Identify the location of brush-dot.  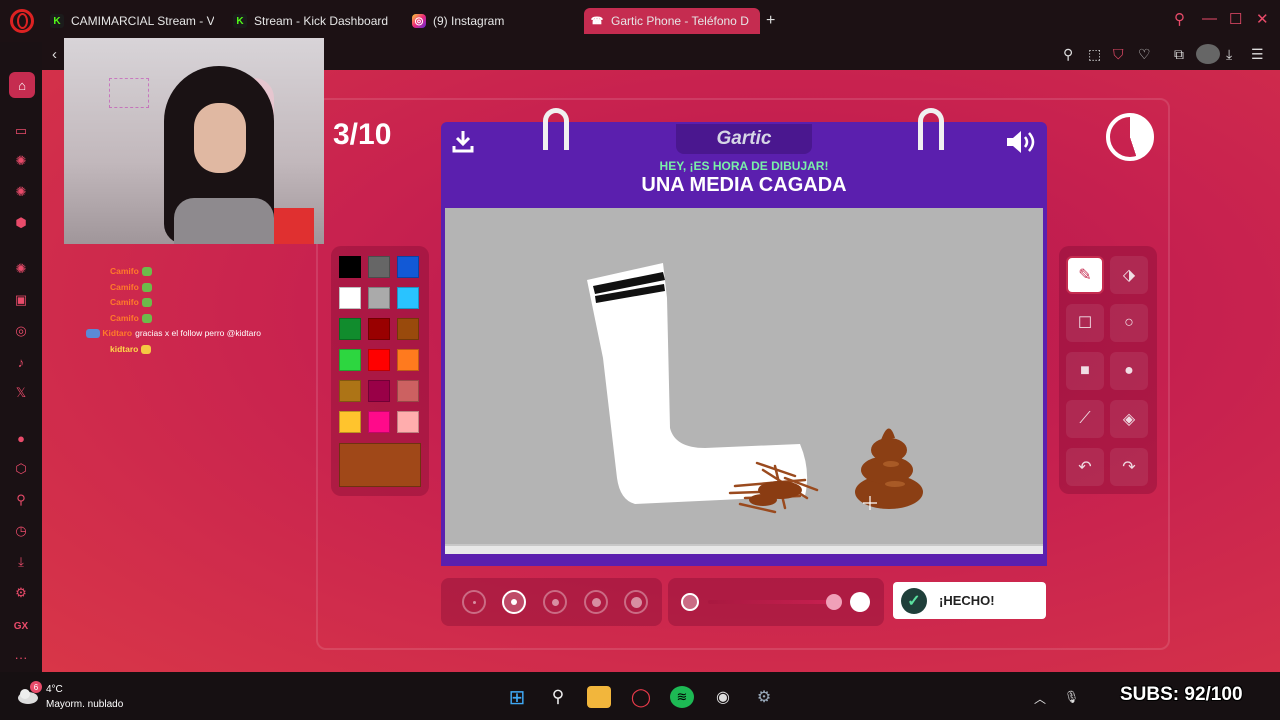
(596, 602).